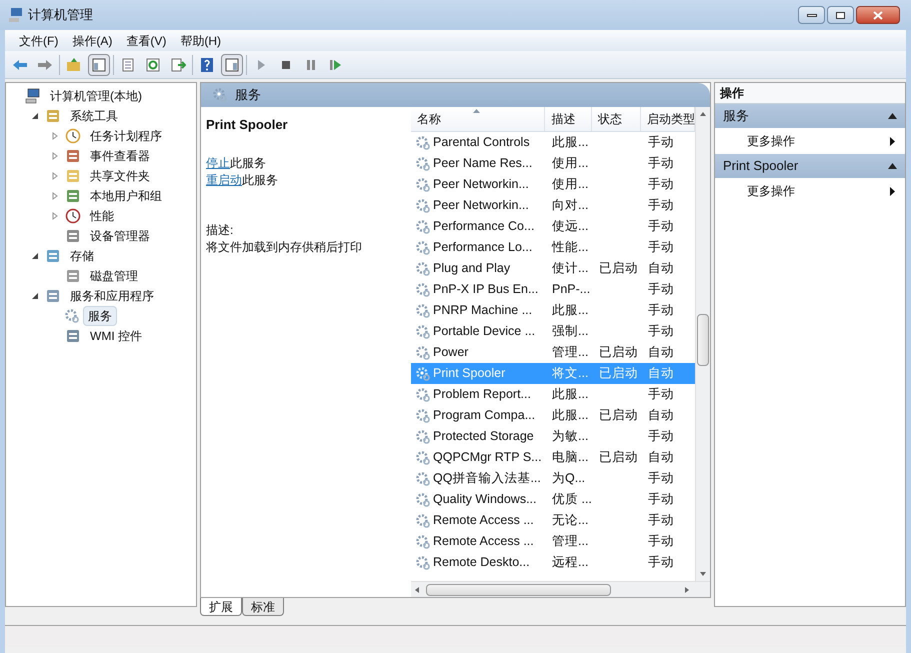  I want to click on service-status: 已启动, so click(618, 268).